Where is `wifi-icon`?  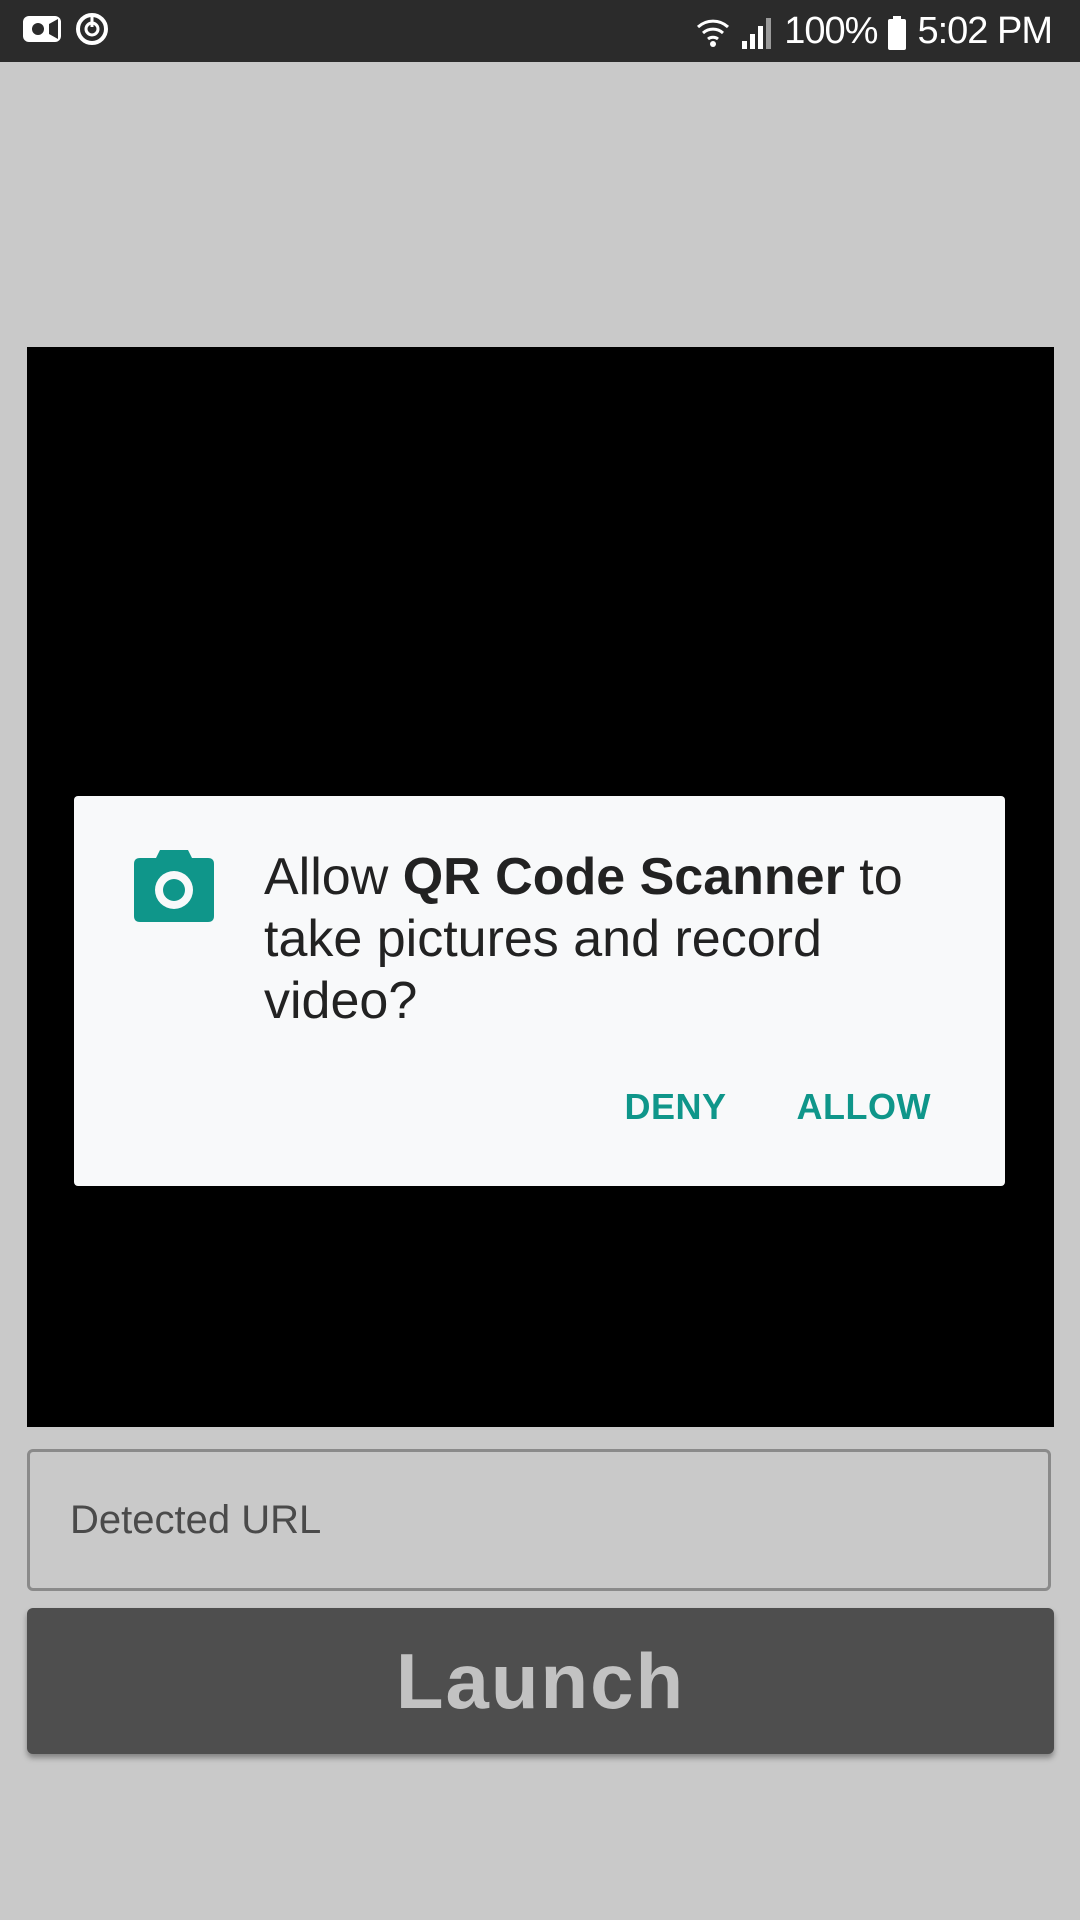 wifi-icon is located at coordinates (713, 31).